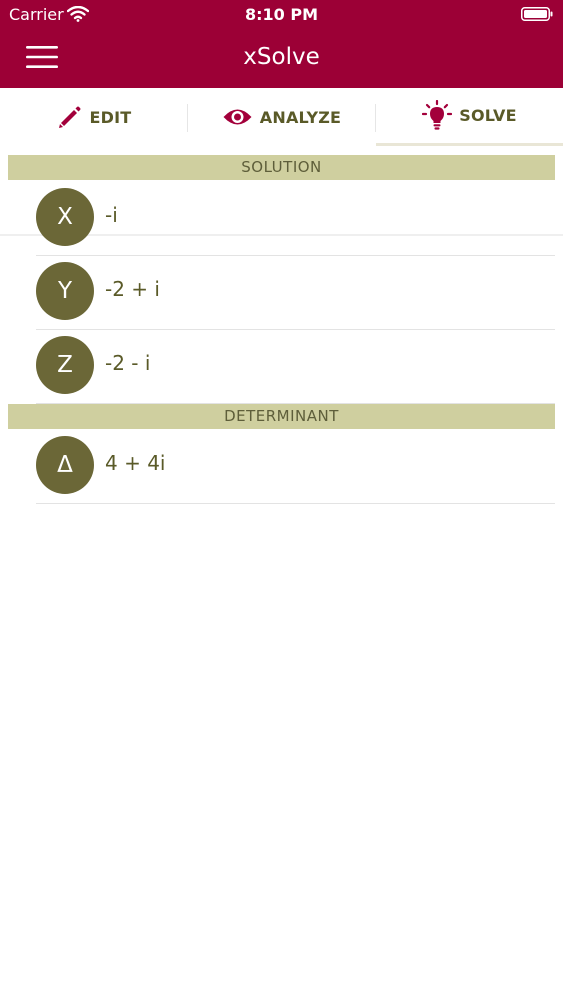 Image resolution: width=563 pixels, height=1000 pixels. What do you see at coordinates (69, 117) in the screenshot?
I see `pencil-icon` at bounding box center [69, 117].